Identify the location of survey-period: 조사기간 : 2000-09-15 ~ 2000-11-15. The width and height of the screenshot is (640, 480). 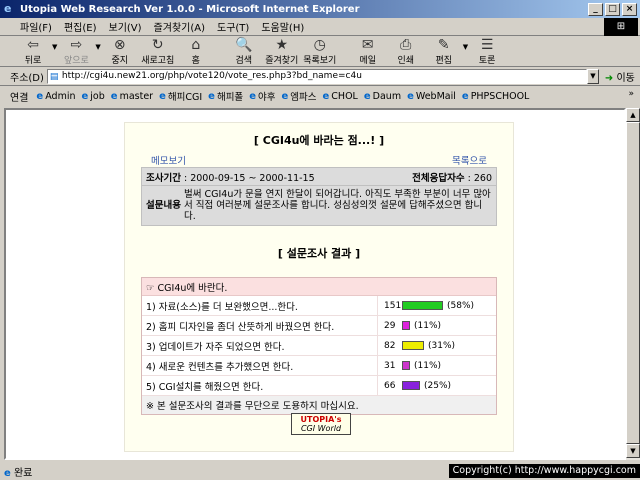
(230, 178).